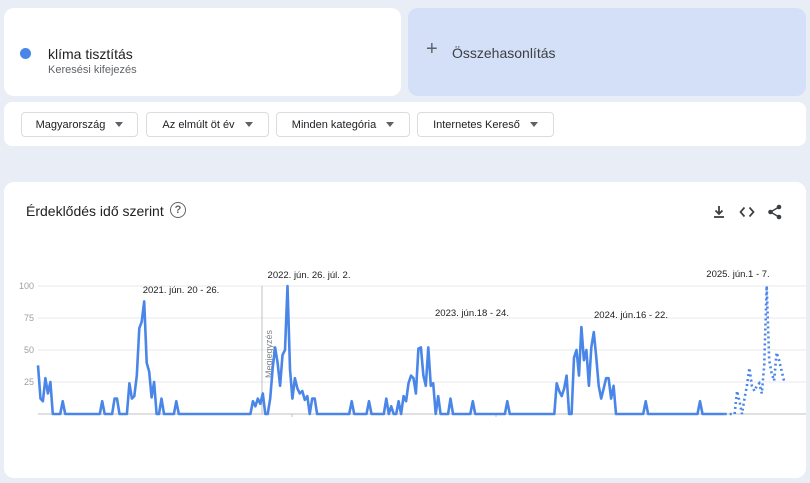 This screenshot has width=810, height=483. What do you see at coordinates (334, 124) in the screenshot?
I see `filter-category-label: Minden kategória` at bounding box center [334, 124].